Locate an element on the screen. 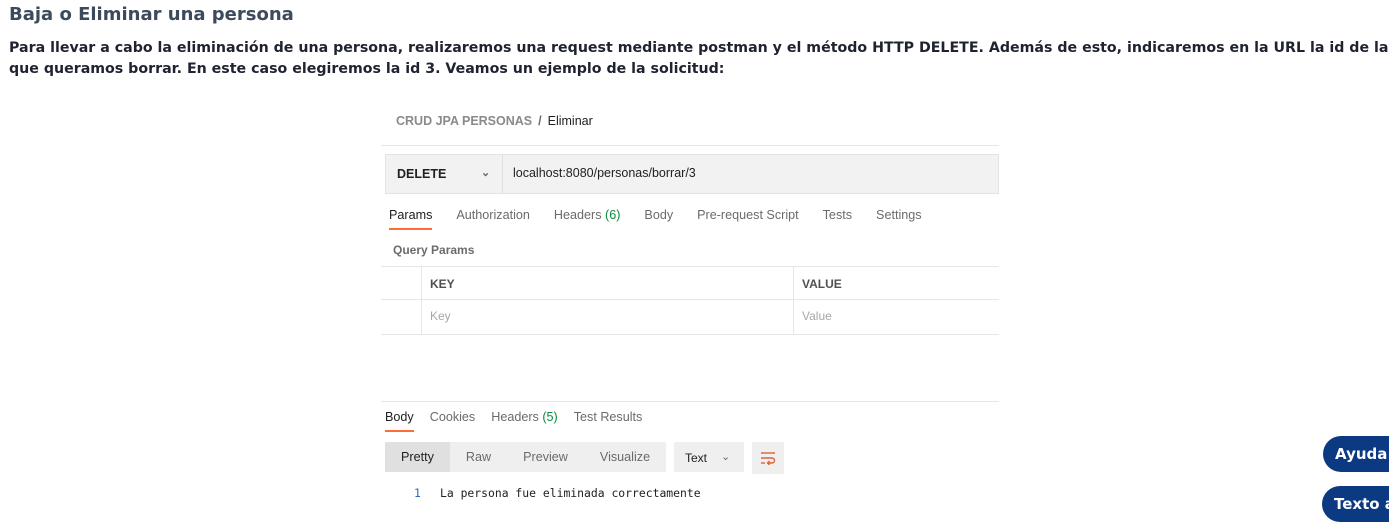 This screenshot has height=528, width=1389. url-input: localhost:8080/personas/borrar/3 is located at coordinates (604, 173).